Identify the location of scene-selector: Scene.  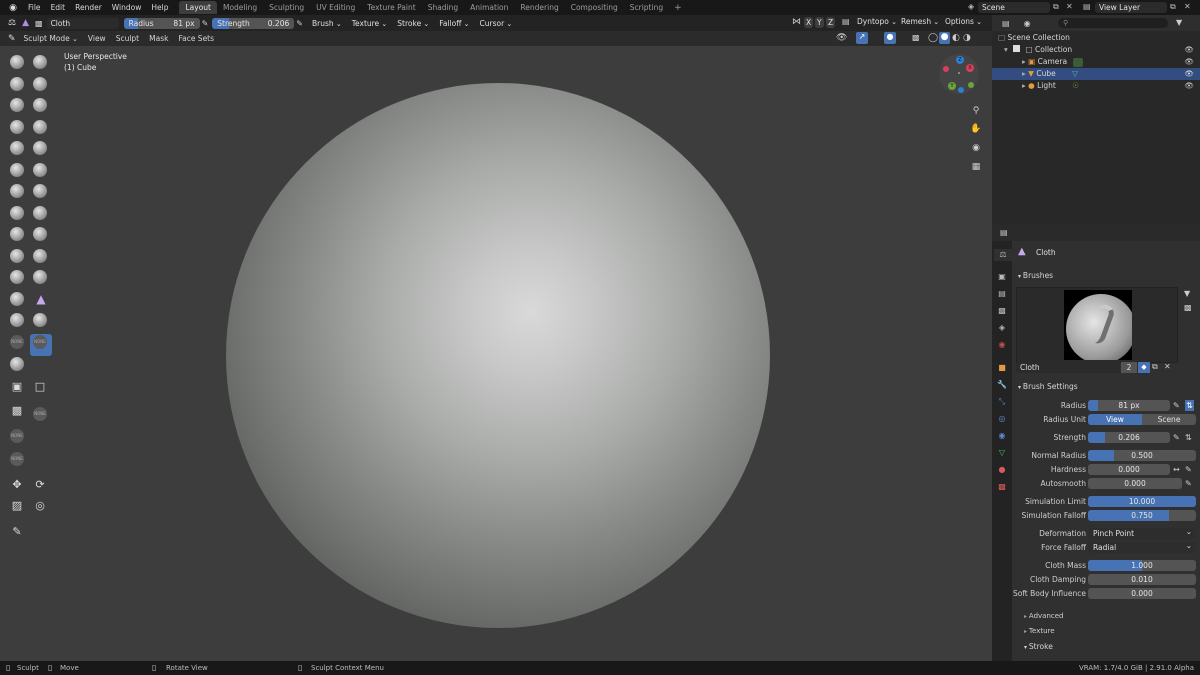
(1014, 7).